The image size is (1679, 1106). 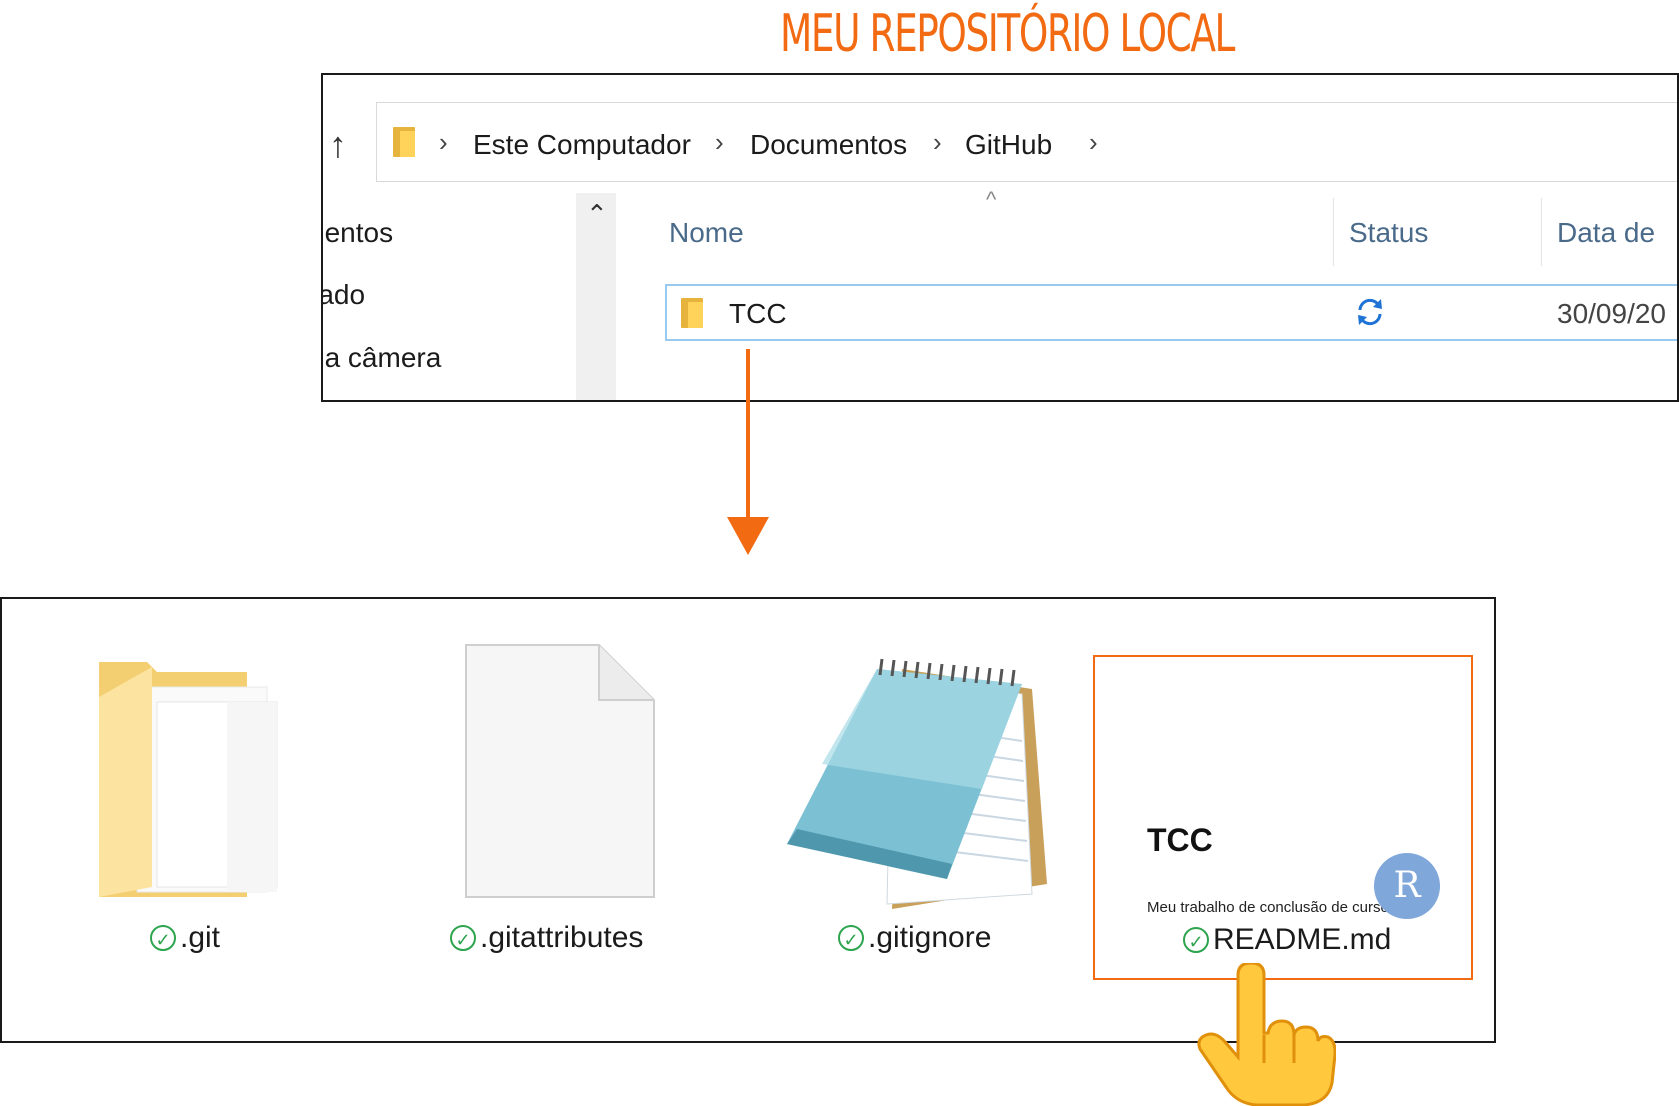 What do you see at coordinates (1370, 312) in the screenshot?
I see `sync-icon` at bounding box center [1370, 312].